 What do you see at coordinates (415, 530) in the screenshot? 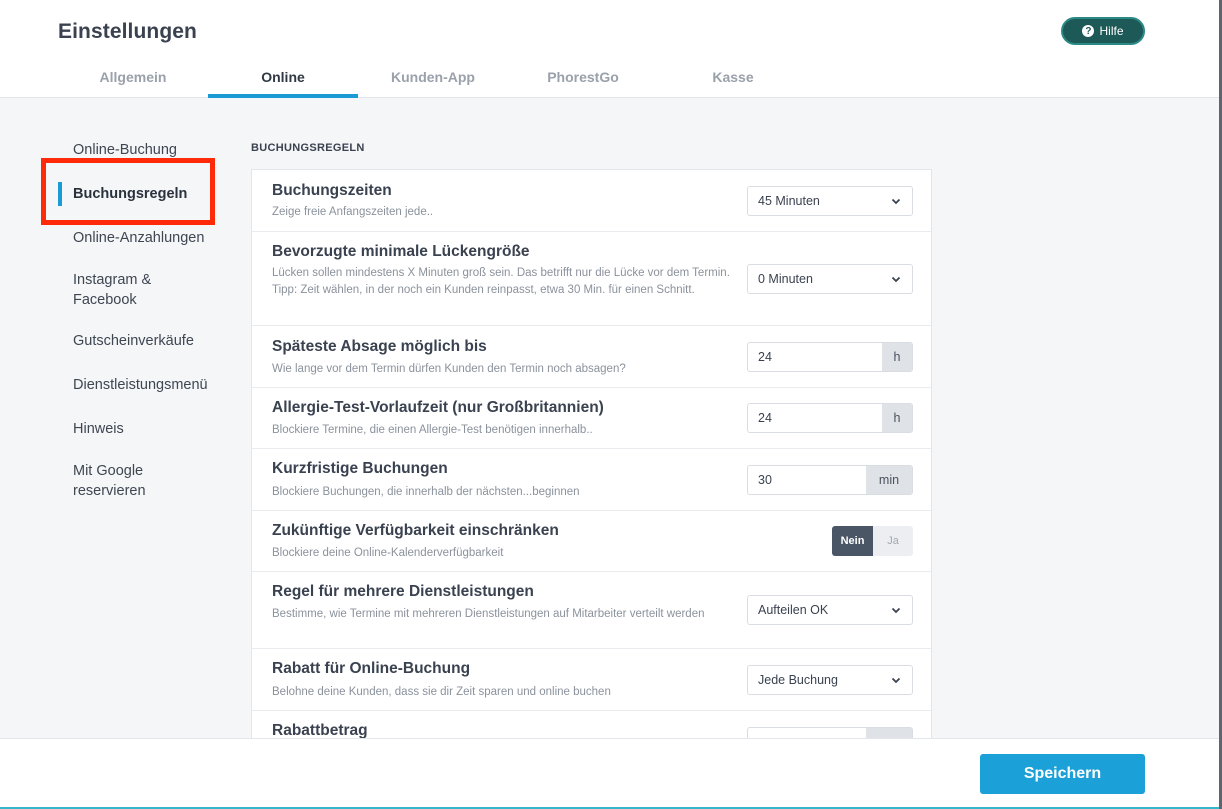
I see `row-title: Zukünftige Verfügbarkeit einschränken` at bounding box center [415, 530].